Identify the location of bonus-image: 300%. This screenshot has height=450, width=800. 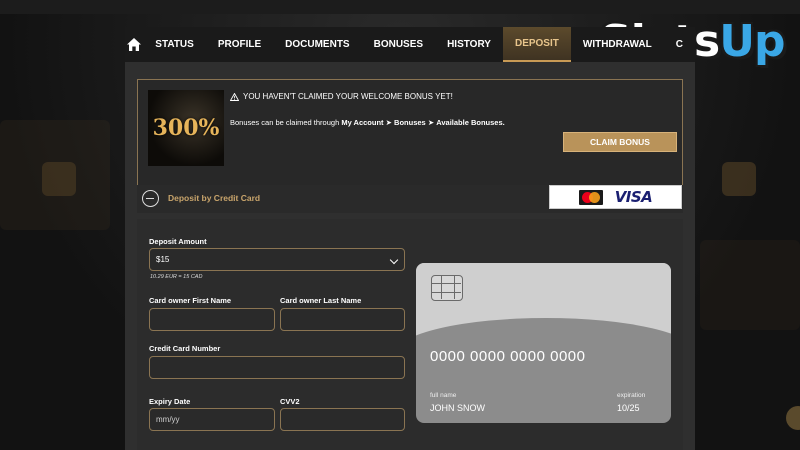
(186, 128).